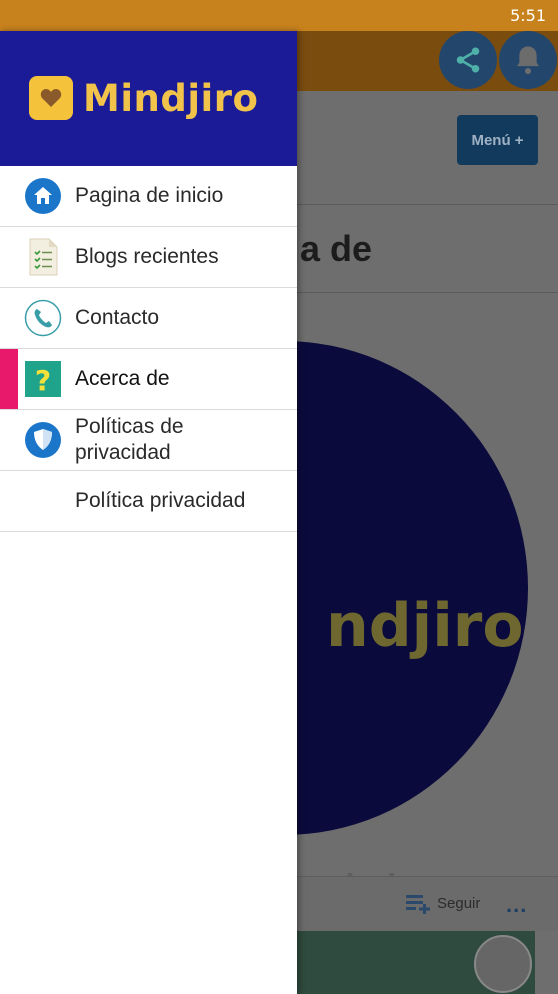 This screenshot has height=994, width=558. I want to click on logo-text: Mindjiro, so click(171, 98).